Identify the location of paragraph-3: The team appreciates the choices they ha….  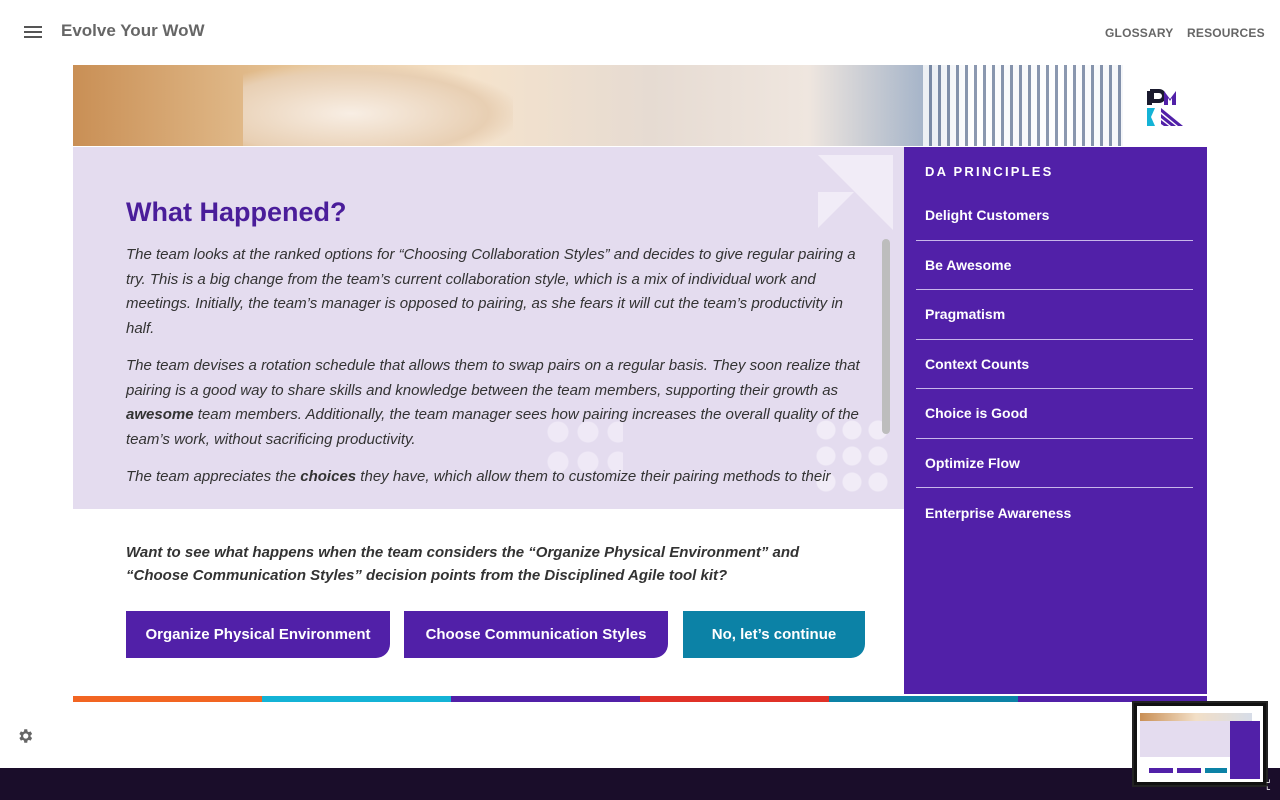
(498, 477).